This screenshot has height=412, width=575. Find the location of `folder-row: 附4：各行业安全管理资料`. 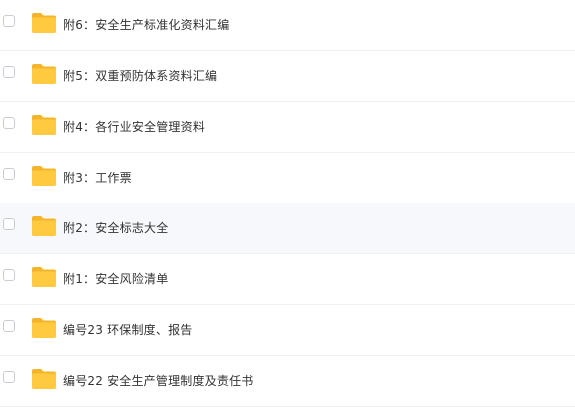

folder-row: 附4：各行业安全管理资料 is located at coordinates (287, 127).